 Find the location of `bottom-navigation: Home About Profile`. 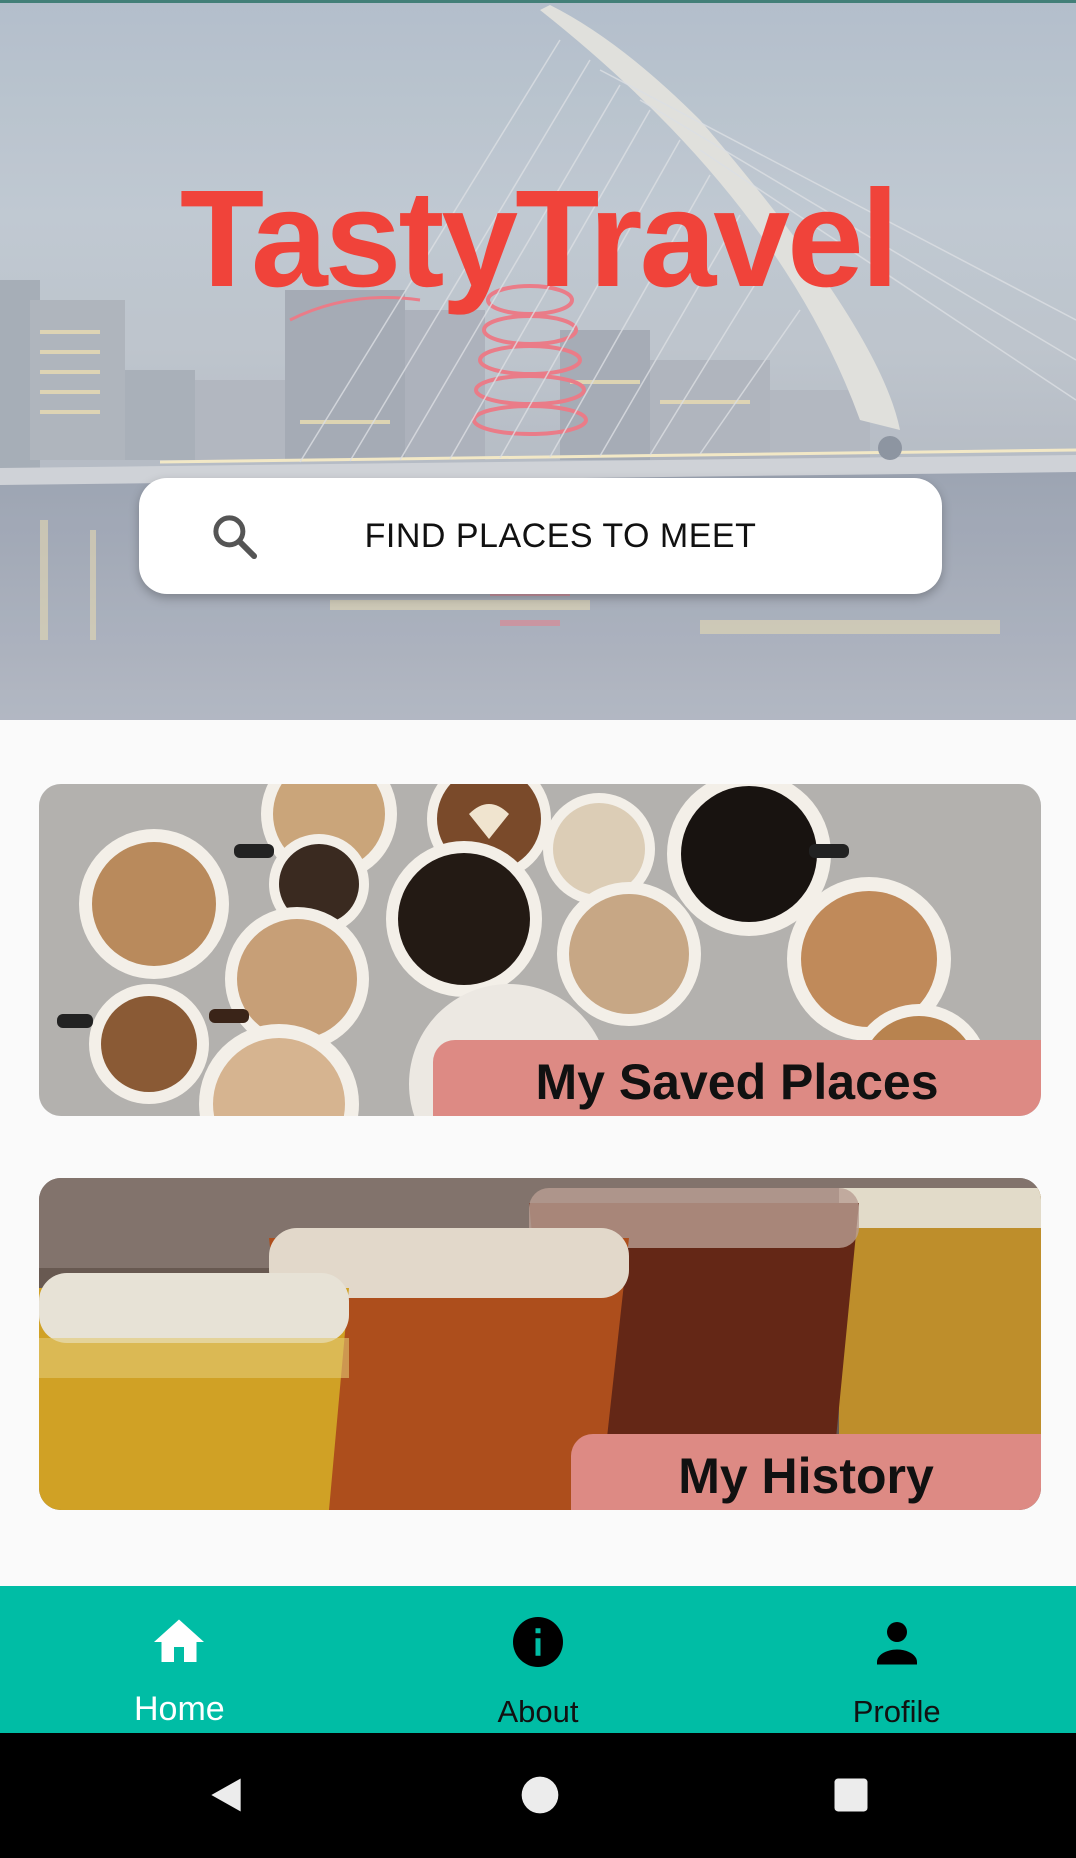

bottom-navigation: Home About Profile is located at coordinates (538, 1659).